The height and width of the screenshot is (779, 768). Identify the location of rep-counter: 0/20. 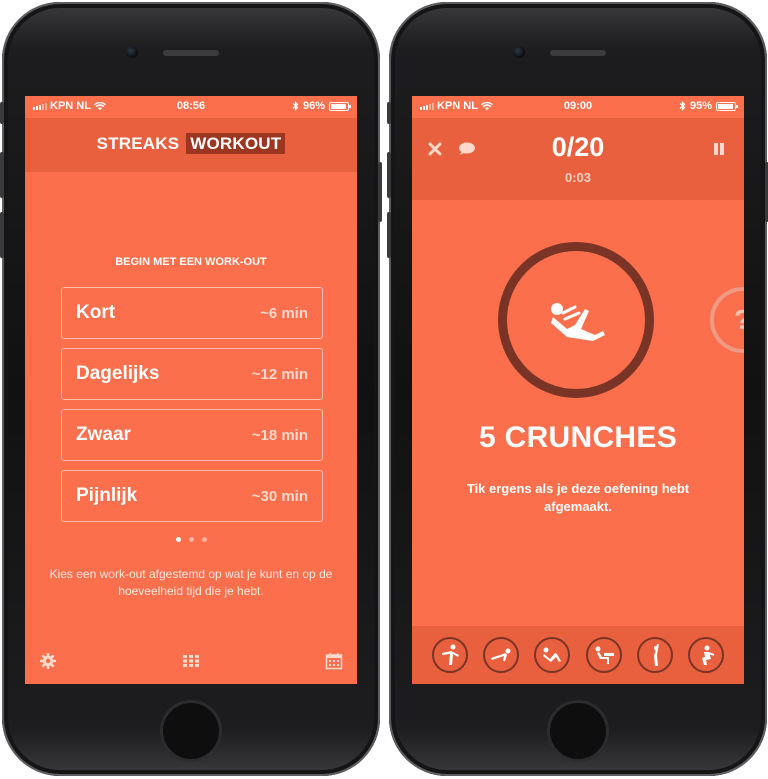
(578, 147).